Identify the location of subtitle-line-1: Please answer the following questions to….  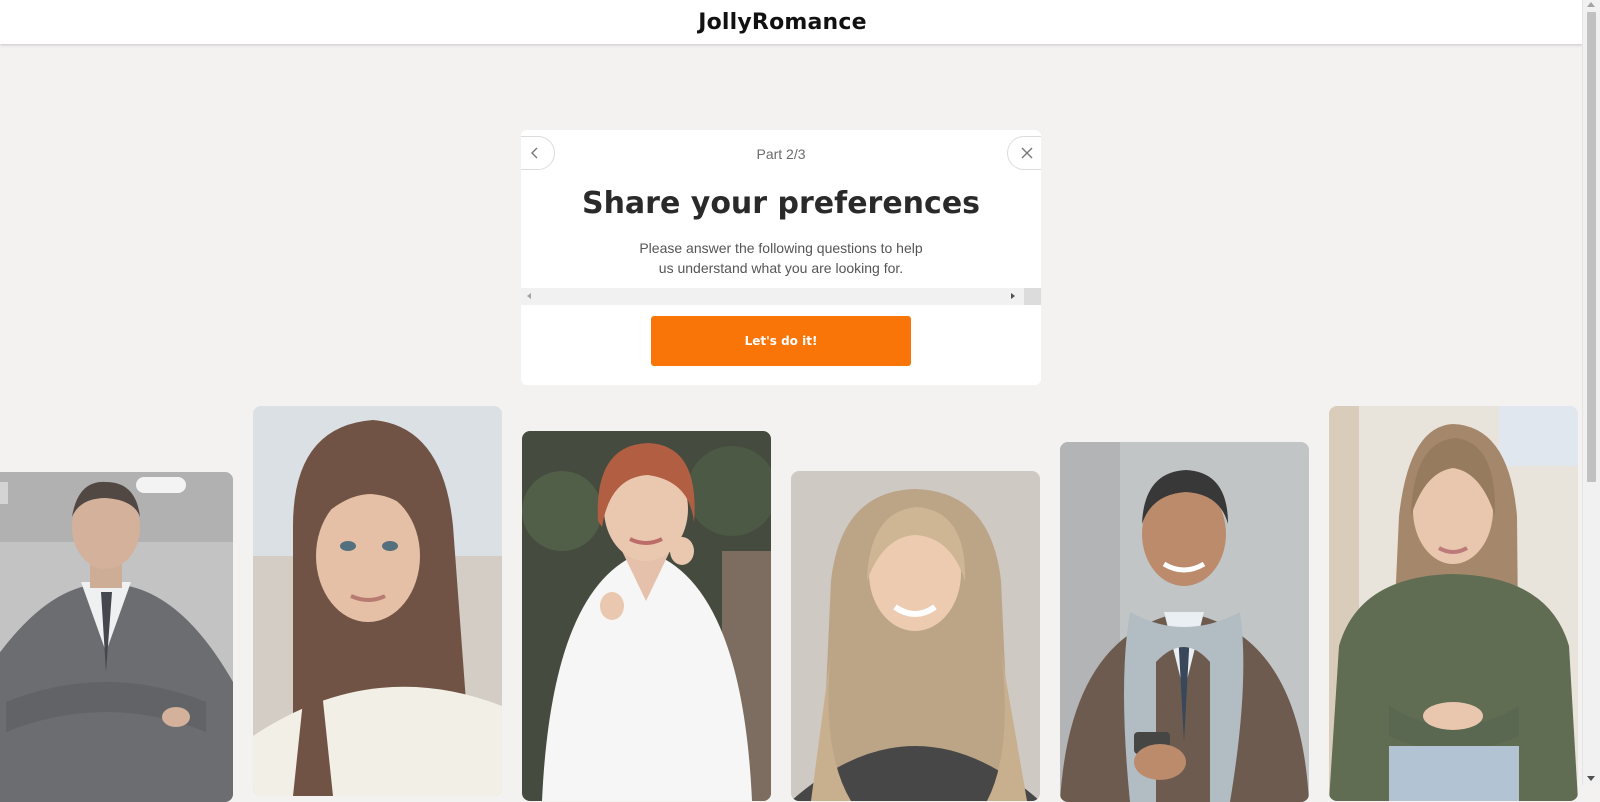
(781, 248).